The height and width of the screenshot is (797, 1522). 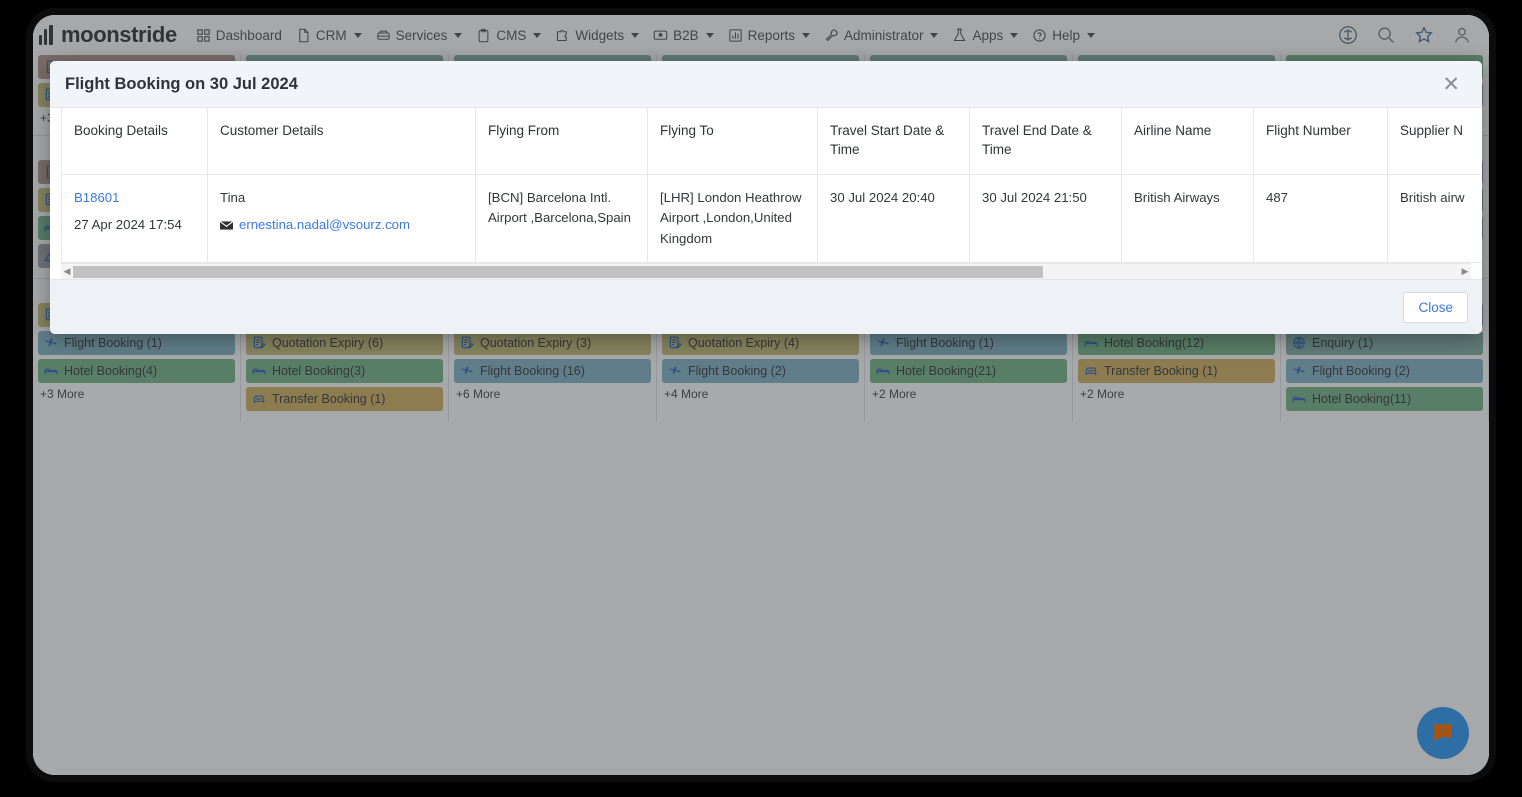 I want to click on table-column-header: Flight Number, so click(x=1320, y=141).